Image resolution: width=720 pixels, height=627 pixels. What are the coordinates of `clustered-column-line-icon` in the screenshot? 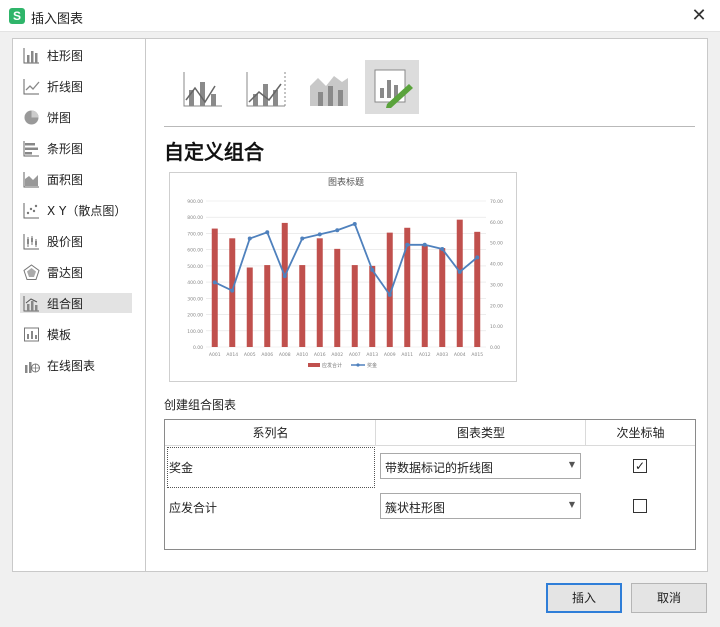 It's located at (202, 89).